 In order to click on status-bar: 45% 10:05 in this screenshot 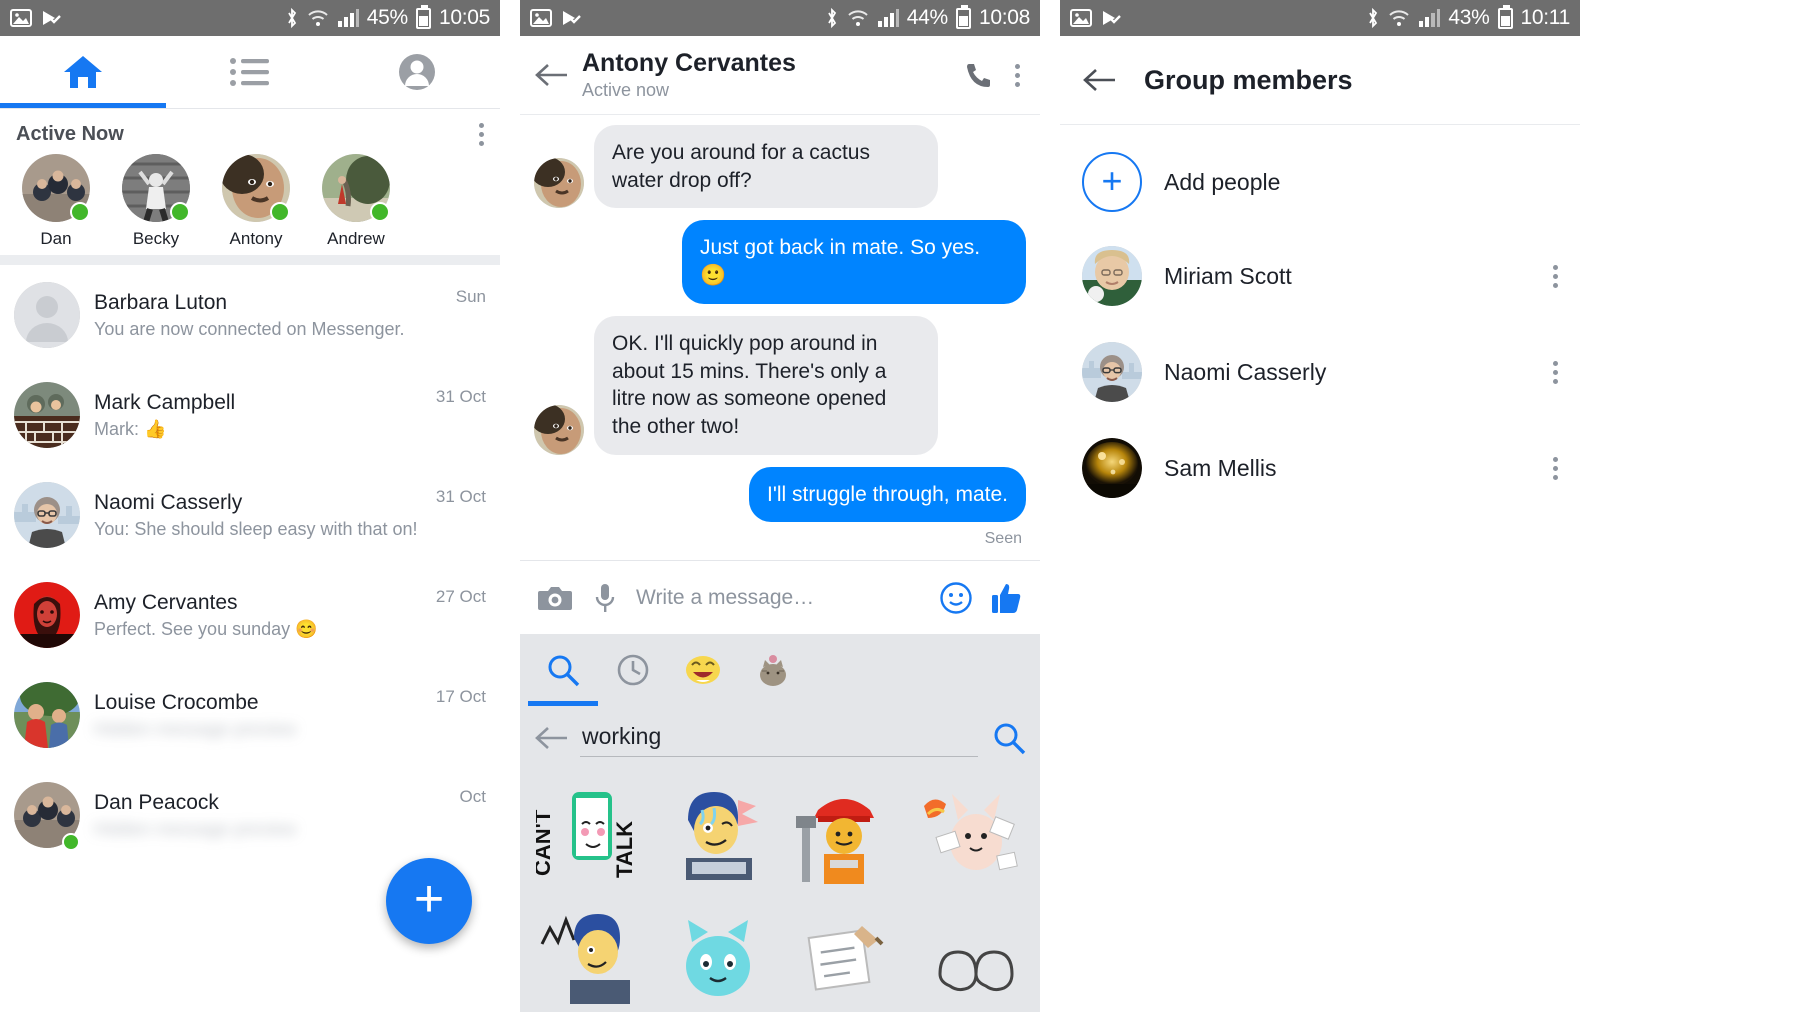, I will do `click(250, 18)`.